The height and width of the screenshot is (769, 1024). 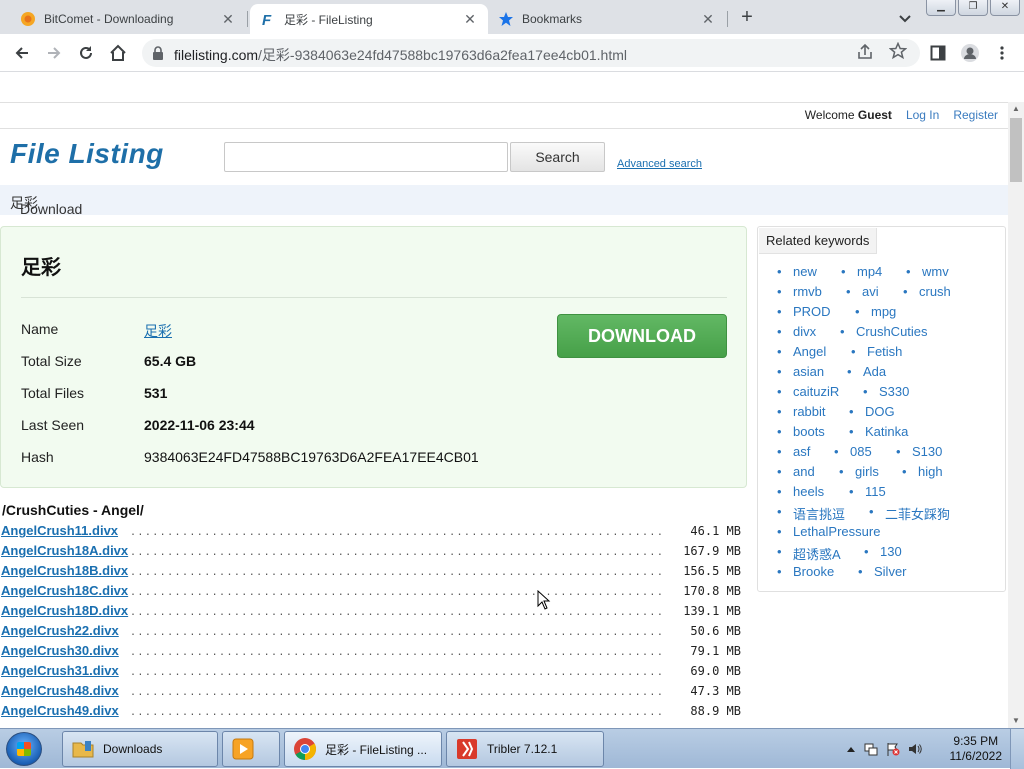 What do you see at coordinates (915, 749) in the screenshot?
I see `volume-icon` at bounding box center [915, 749].